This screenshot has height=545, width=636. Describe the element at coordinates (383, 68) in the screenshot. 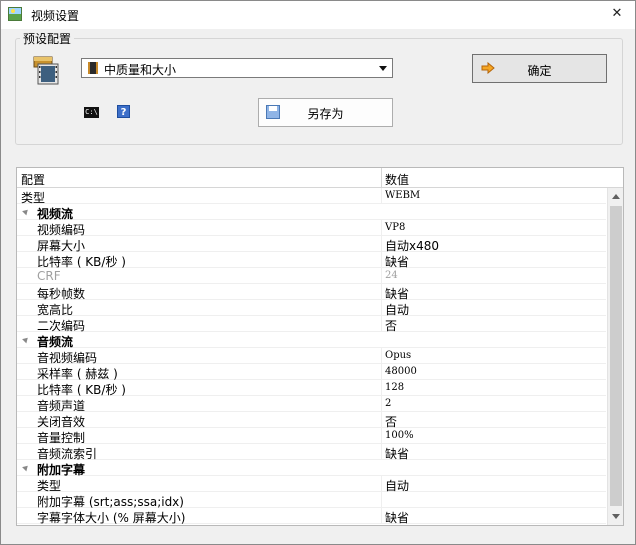

I see `chevron-down-icon` at that location.